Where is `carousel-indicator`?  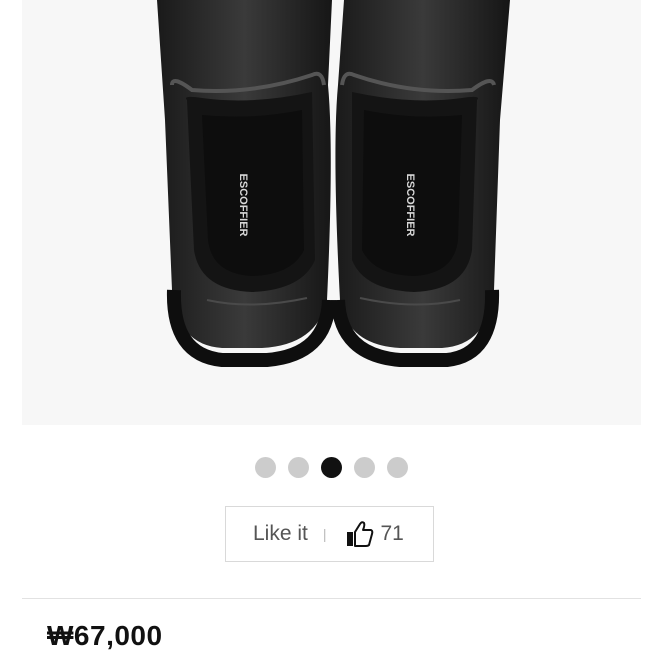
carousel-indicator is located at coordinates (331, 467).